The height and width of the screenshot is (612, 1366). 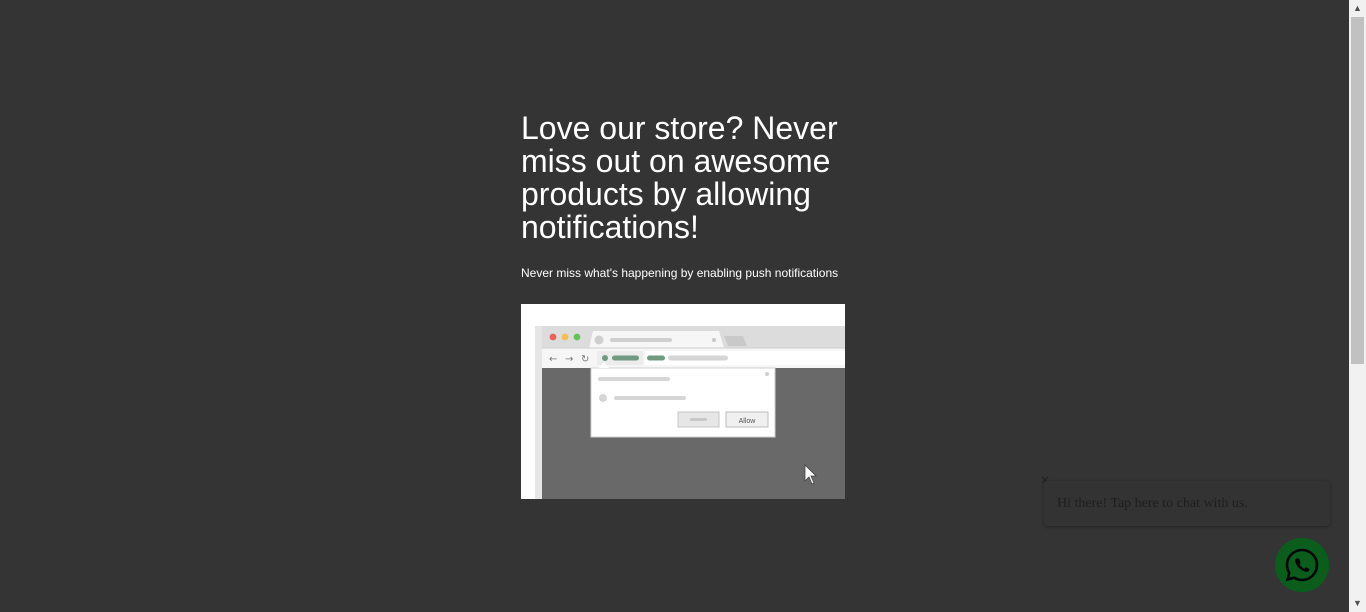 I want to click on chat-greeting-text: Hi there! Tap here to chat with us., so click(x=1152, y=503).